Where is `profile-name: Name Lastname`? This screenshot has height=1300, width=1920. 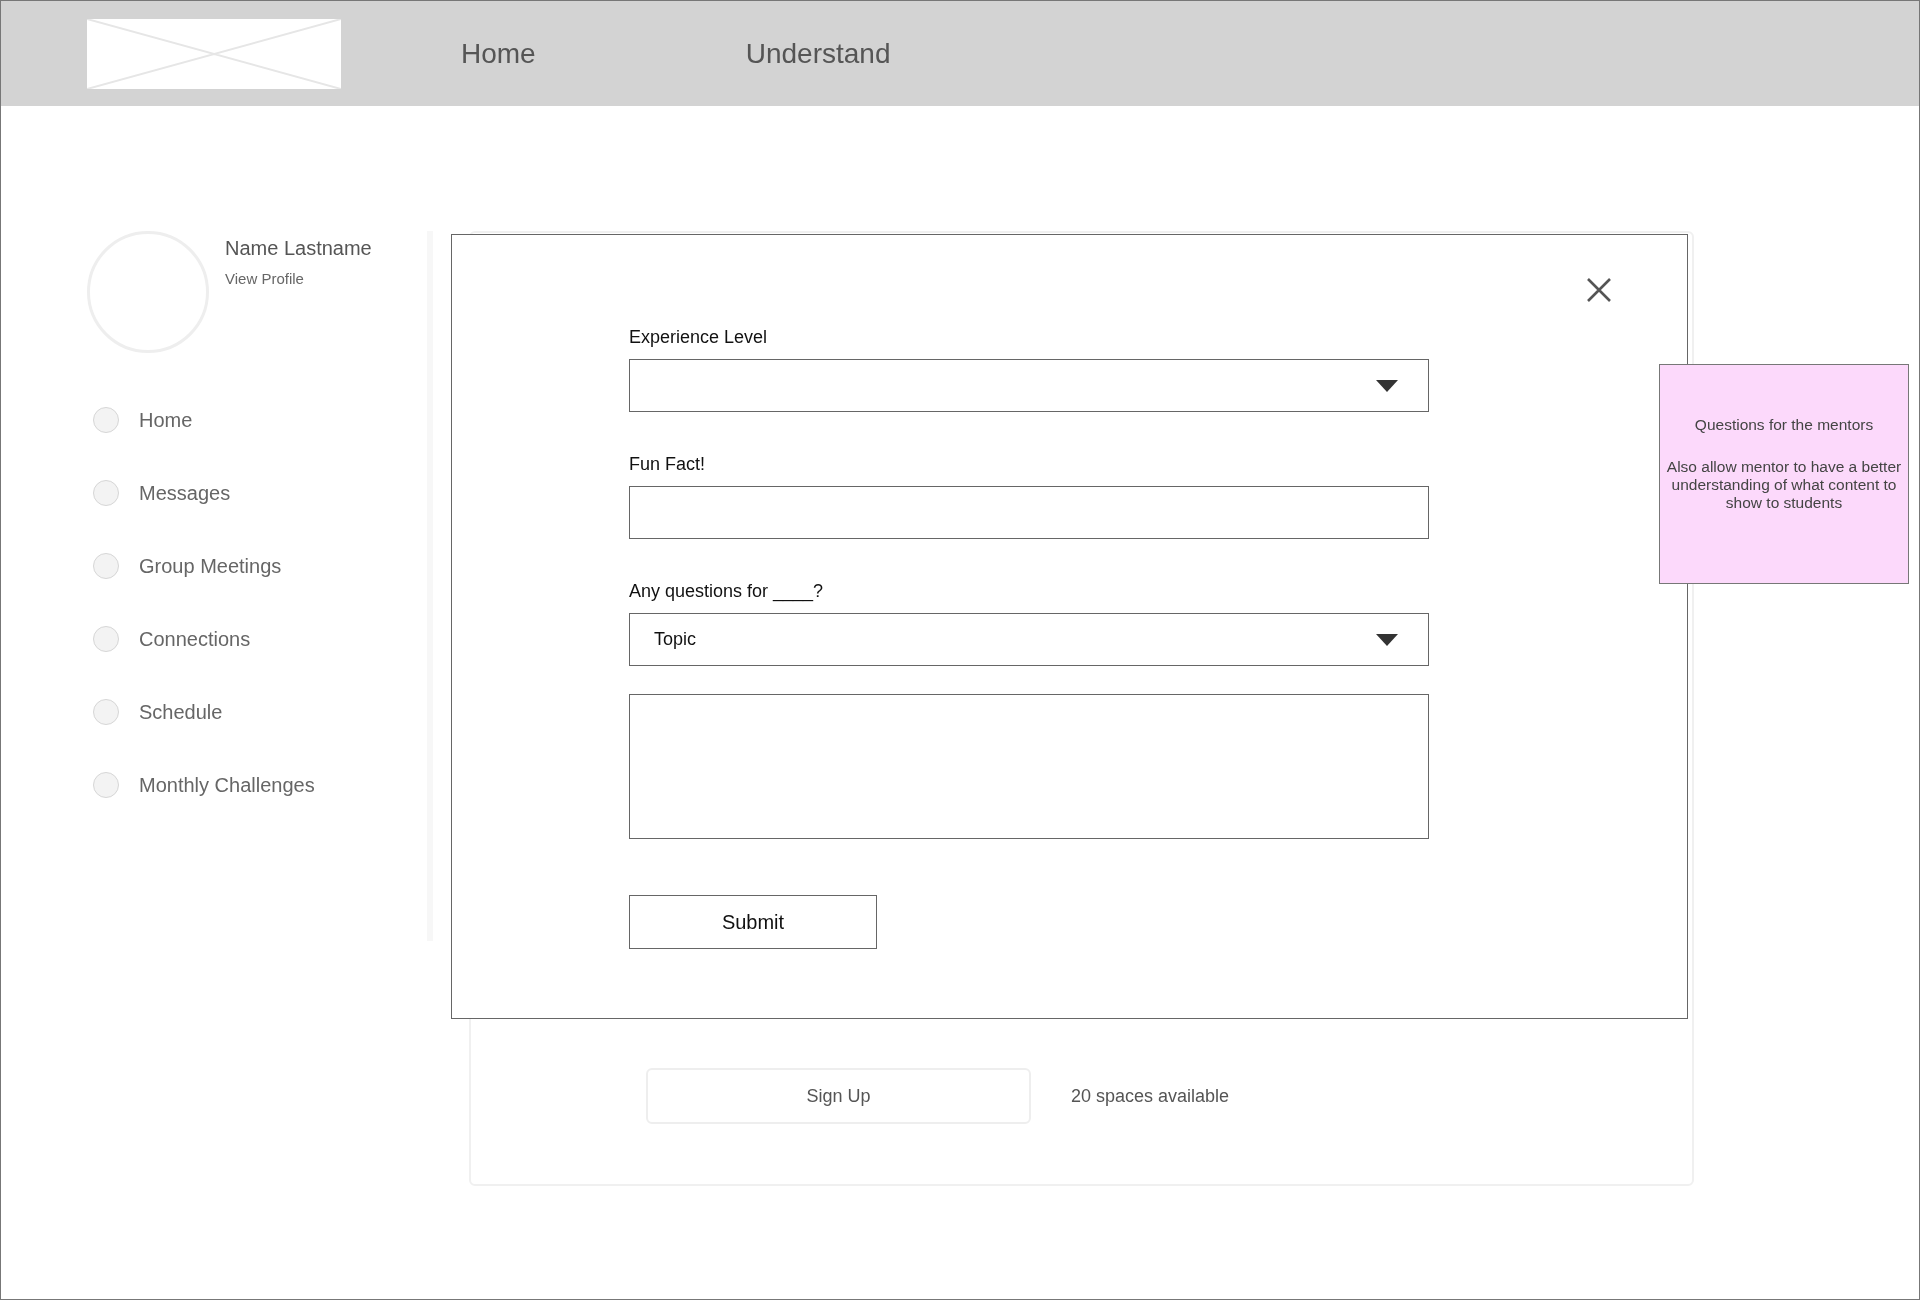 profile-name: Name Lastname is located at coordinates (298, 248).